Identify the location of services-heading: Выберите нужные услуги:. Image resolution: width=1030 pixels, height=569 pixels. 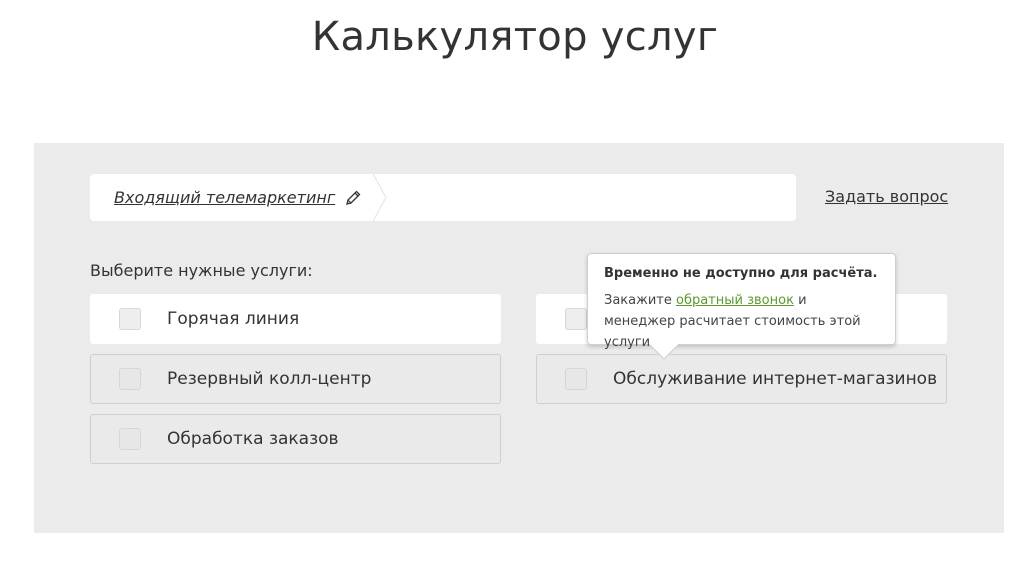
(201, 270).